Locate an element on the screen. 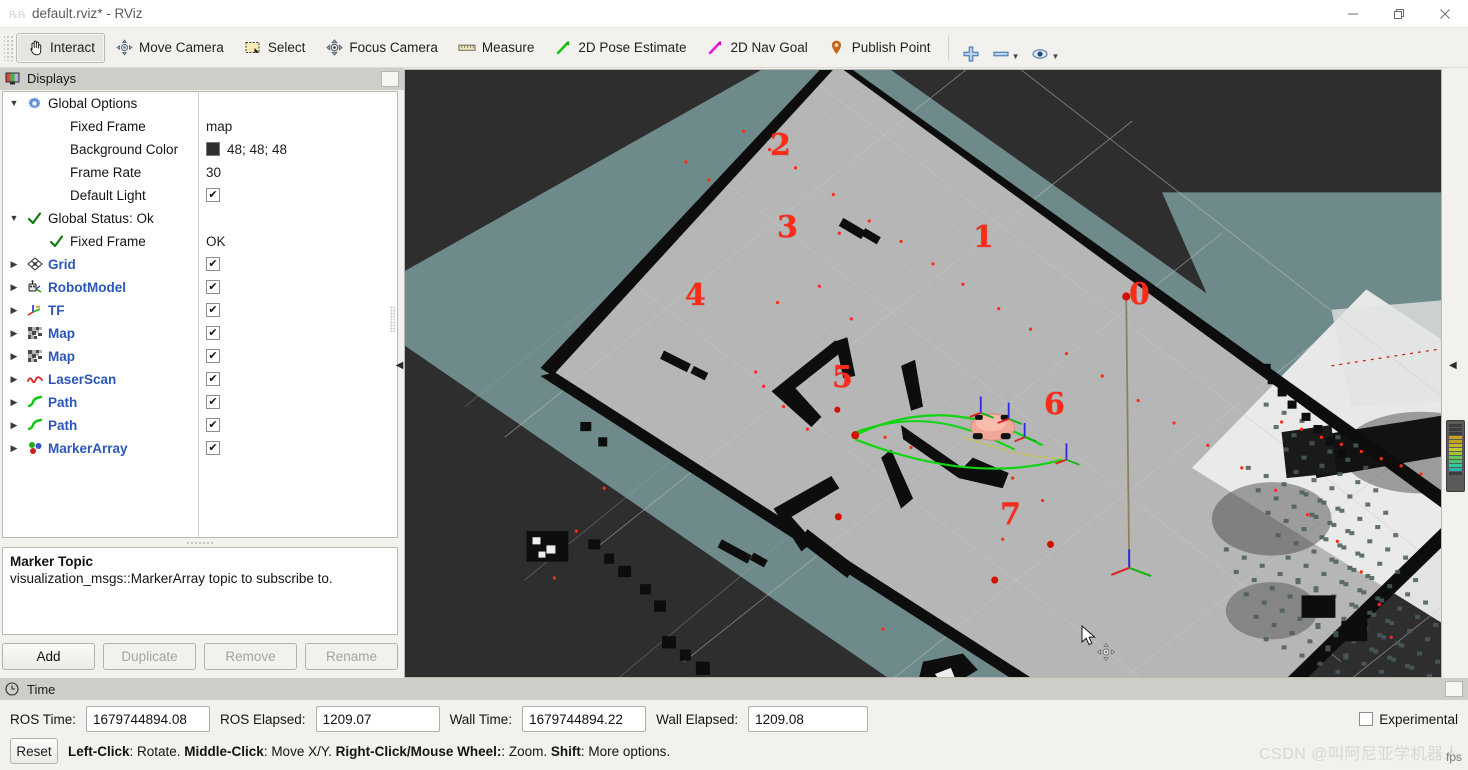 This screenshot has width=1468, height=770. map-pin-icon is located at coordinates (837, 48).